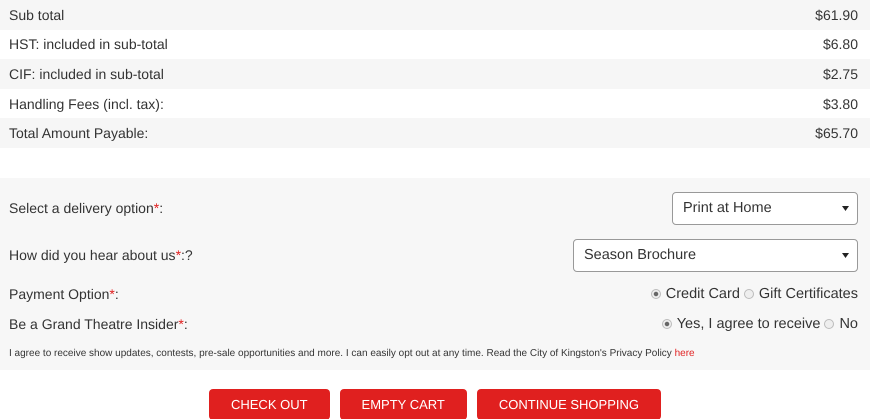 The image size is (870, 419). I want to click on summary-label: Handling Fees (incl. tax):, so click(86, 104).